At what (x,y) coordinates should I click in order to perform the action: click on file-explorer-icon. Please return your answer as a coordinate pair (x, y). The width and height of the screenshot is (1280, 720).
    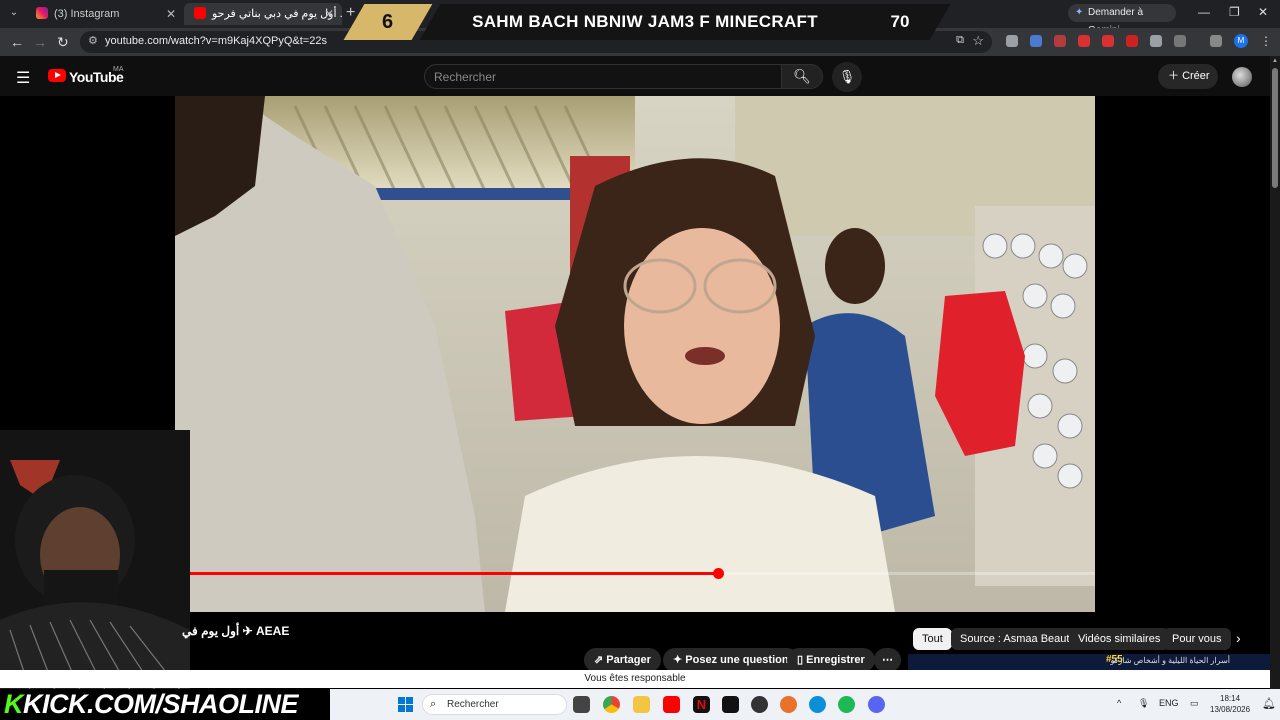
    Looking at the image, I should click on (641, 704).